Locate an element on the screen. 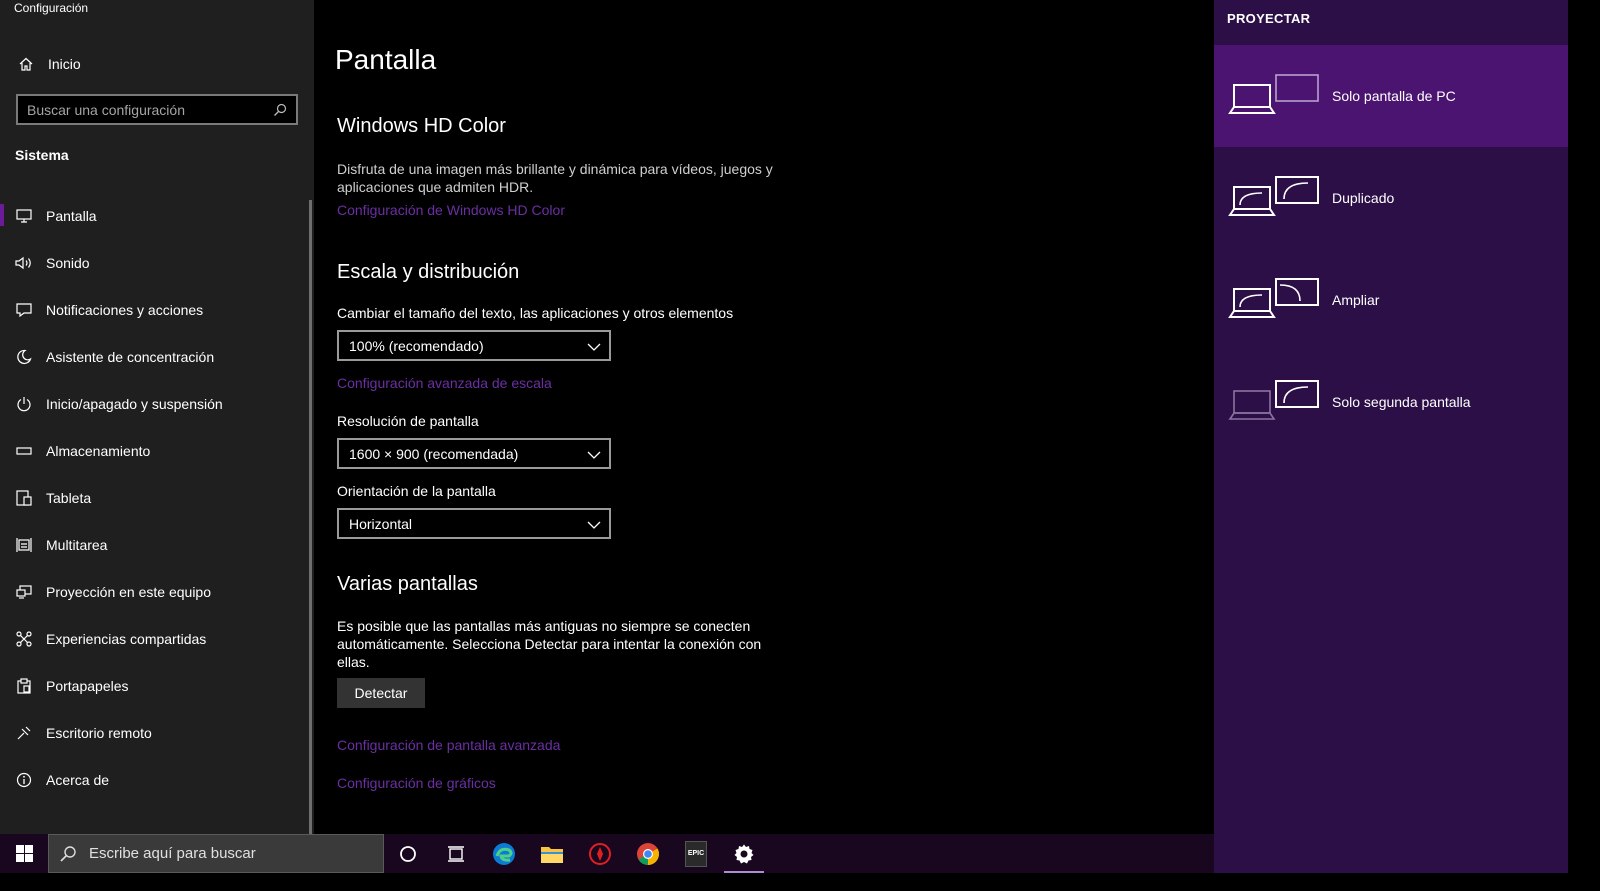 Image resolution: width=1600 pixels, height=891 pixels. sidebar-item-label: Experiencias compartidas is located at coordinates (126, 638).